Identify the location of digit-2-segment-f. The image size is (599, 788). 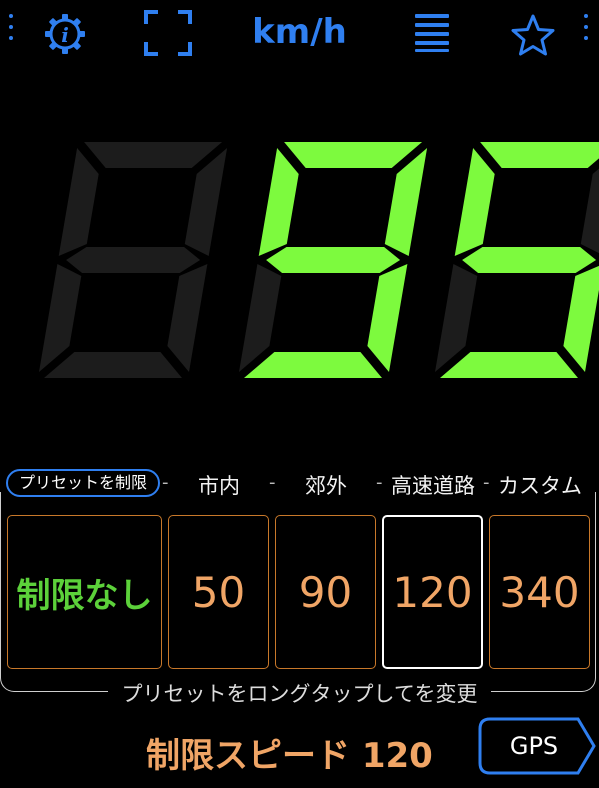
(278, 202).